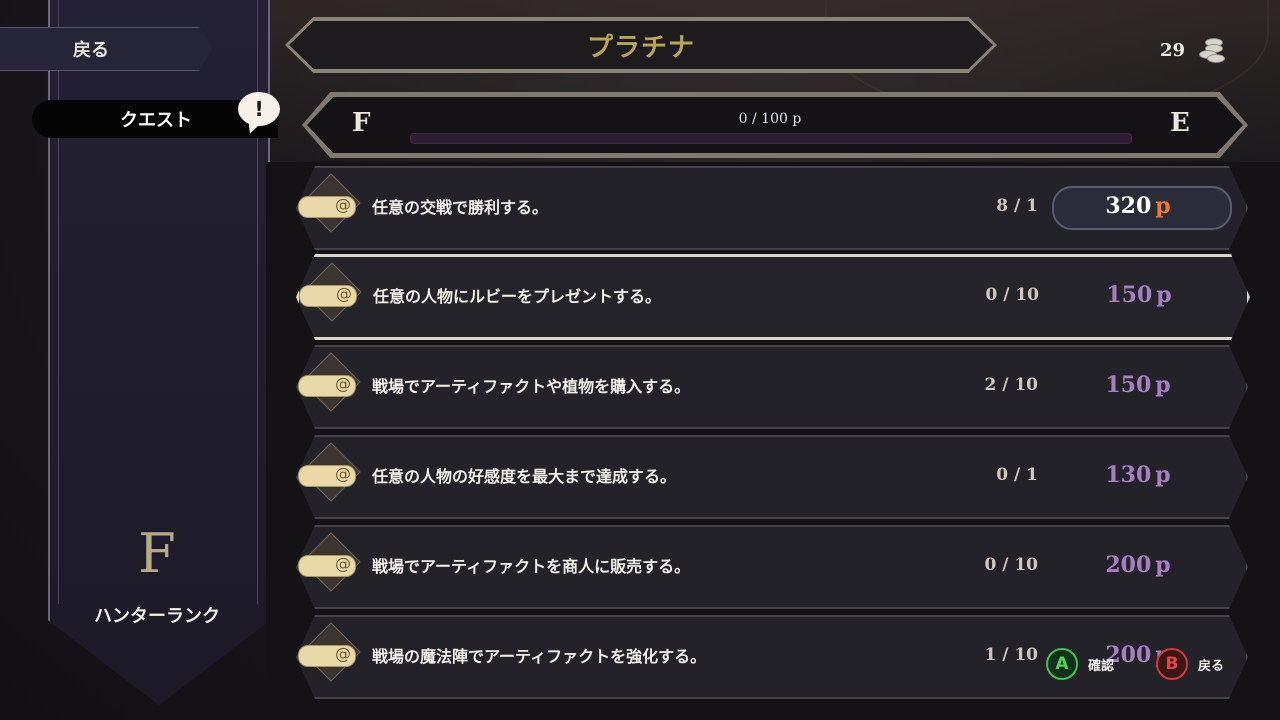 This screenshot has height=720, width=1280. Describe the element at coordinates (1080, 664) in the screenshot. I see `confirm-hint: A 確認` at that location.